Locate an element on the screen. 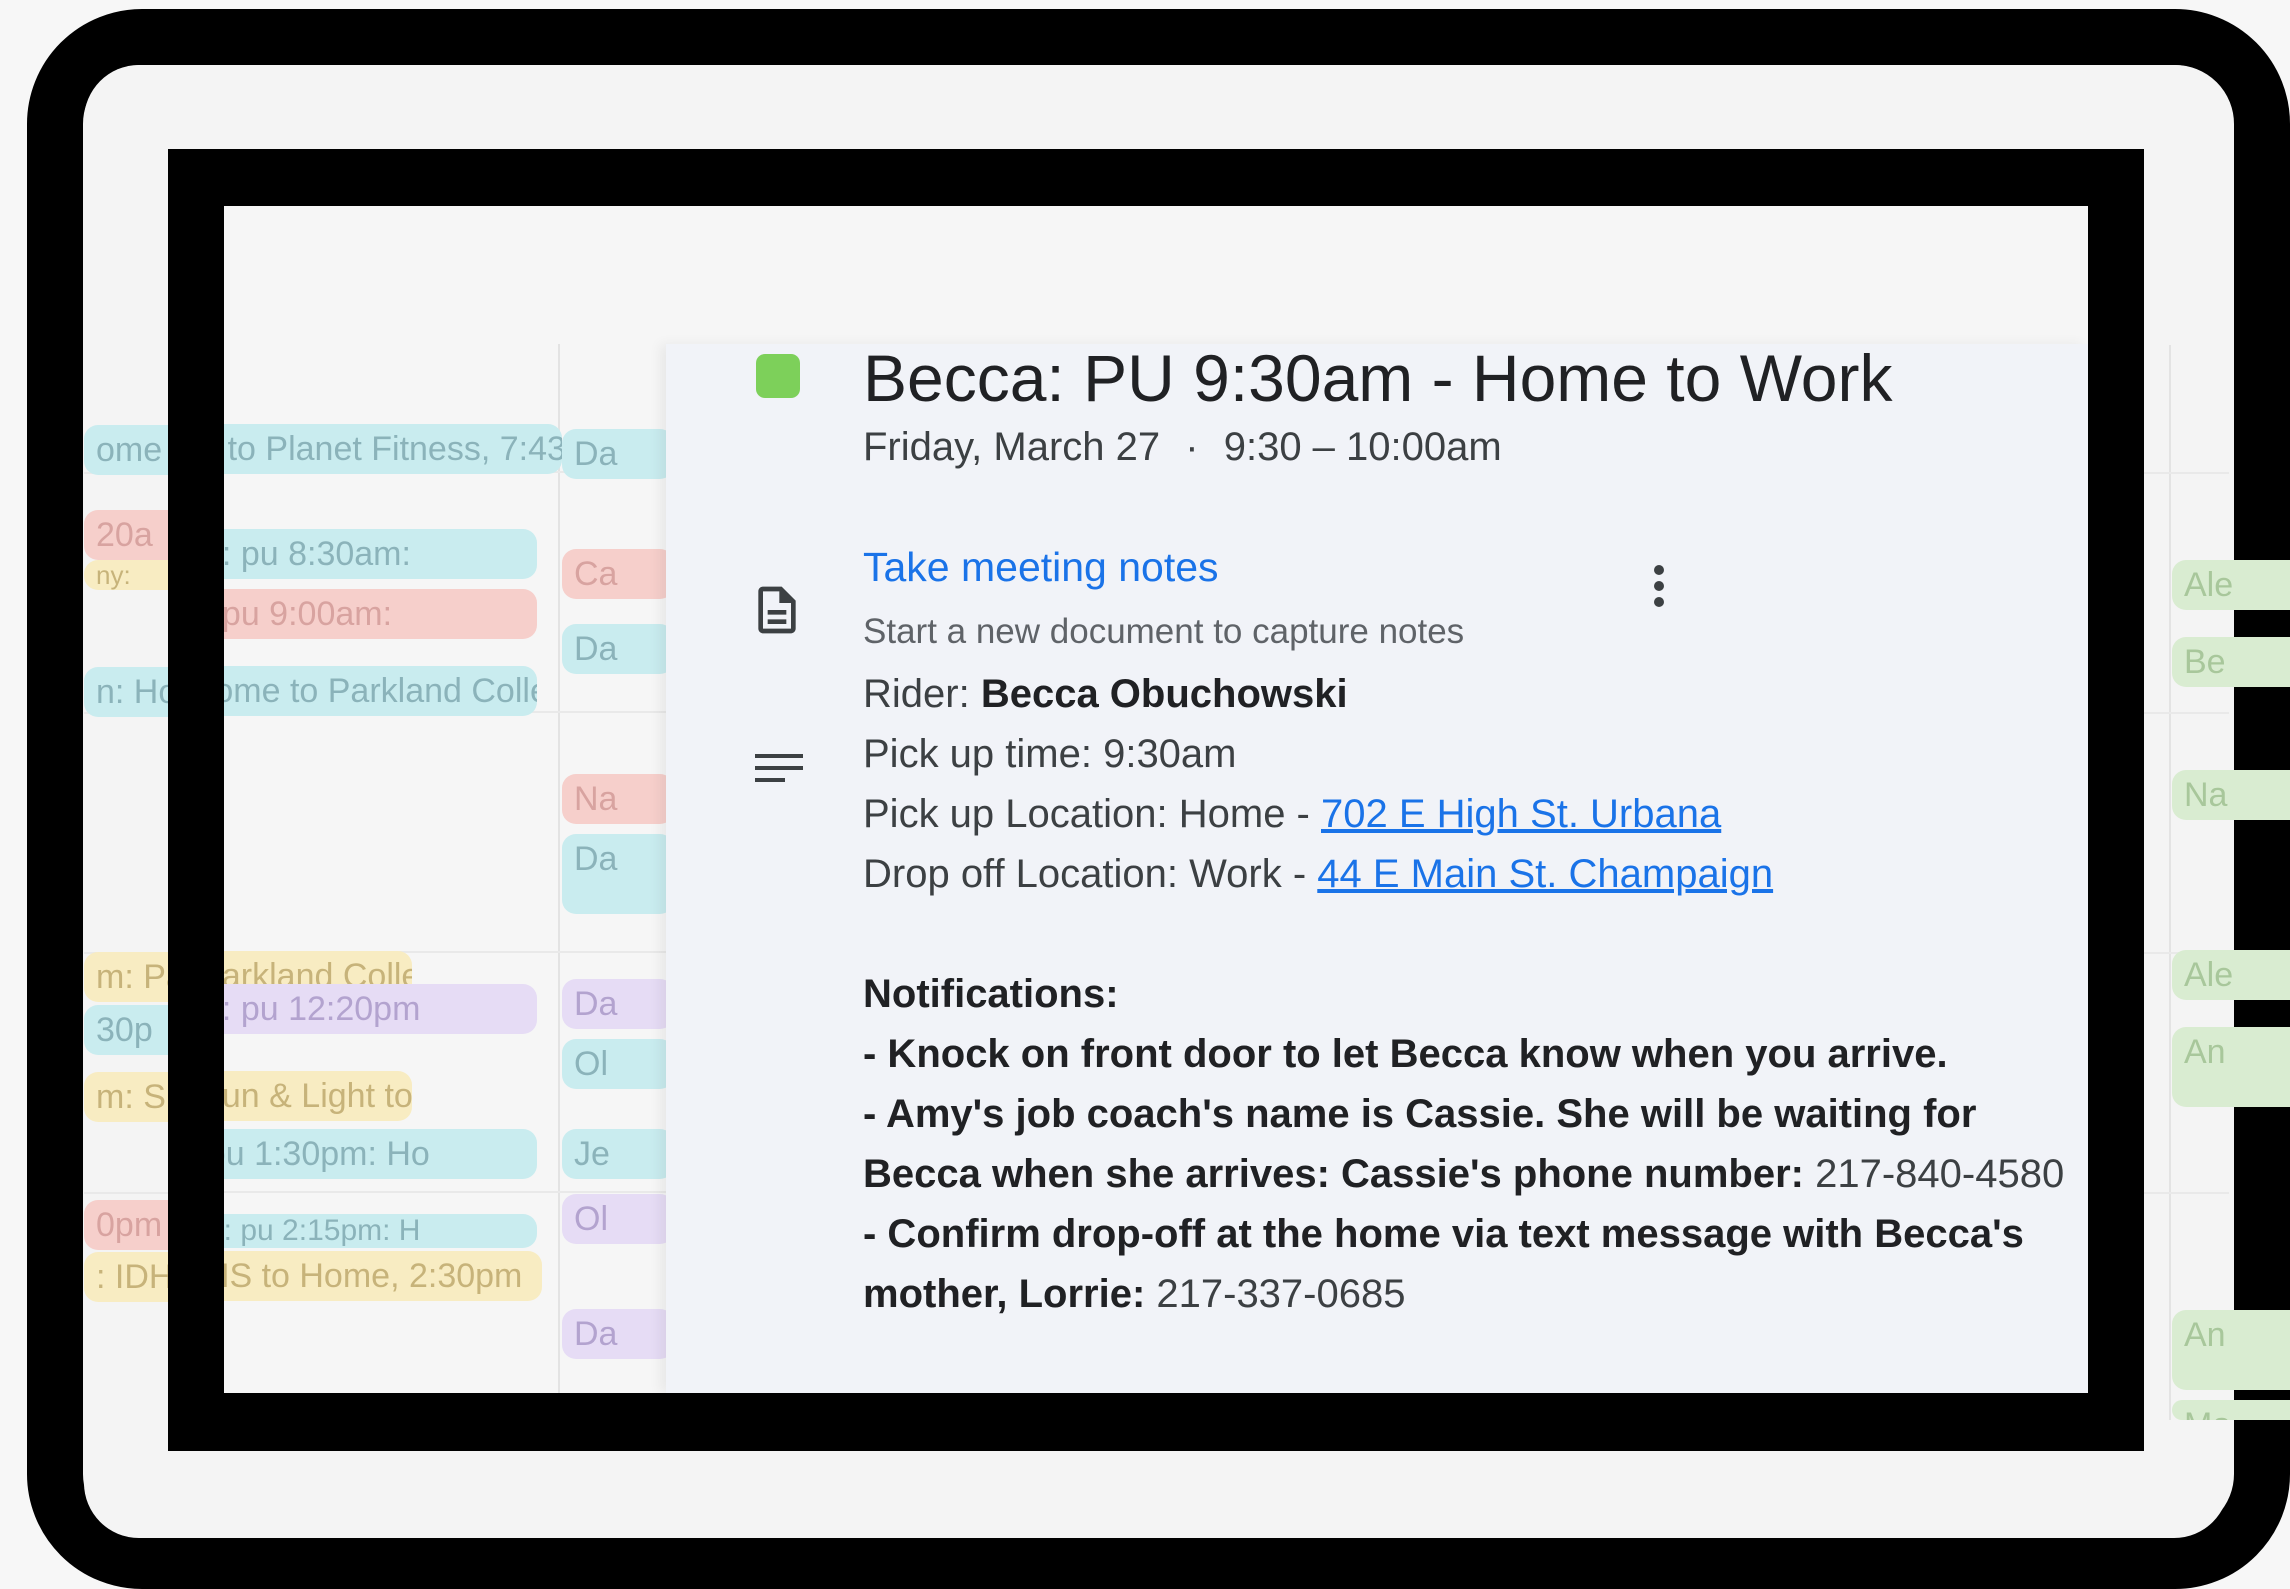  hour-line is located at coordinates (445, 1192).